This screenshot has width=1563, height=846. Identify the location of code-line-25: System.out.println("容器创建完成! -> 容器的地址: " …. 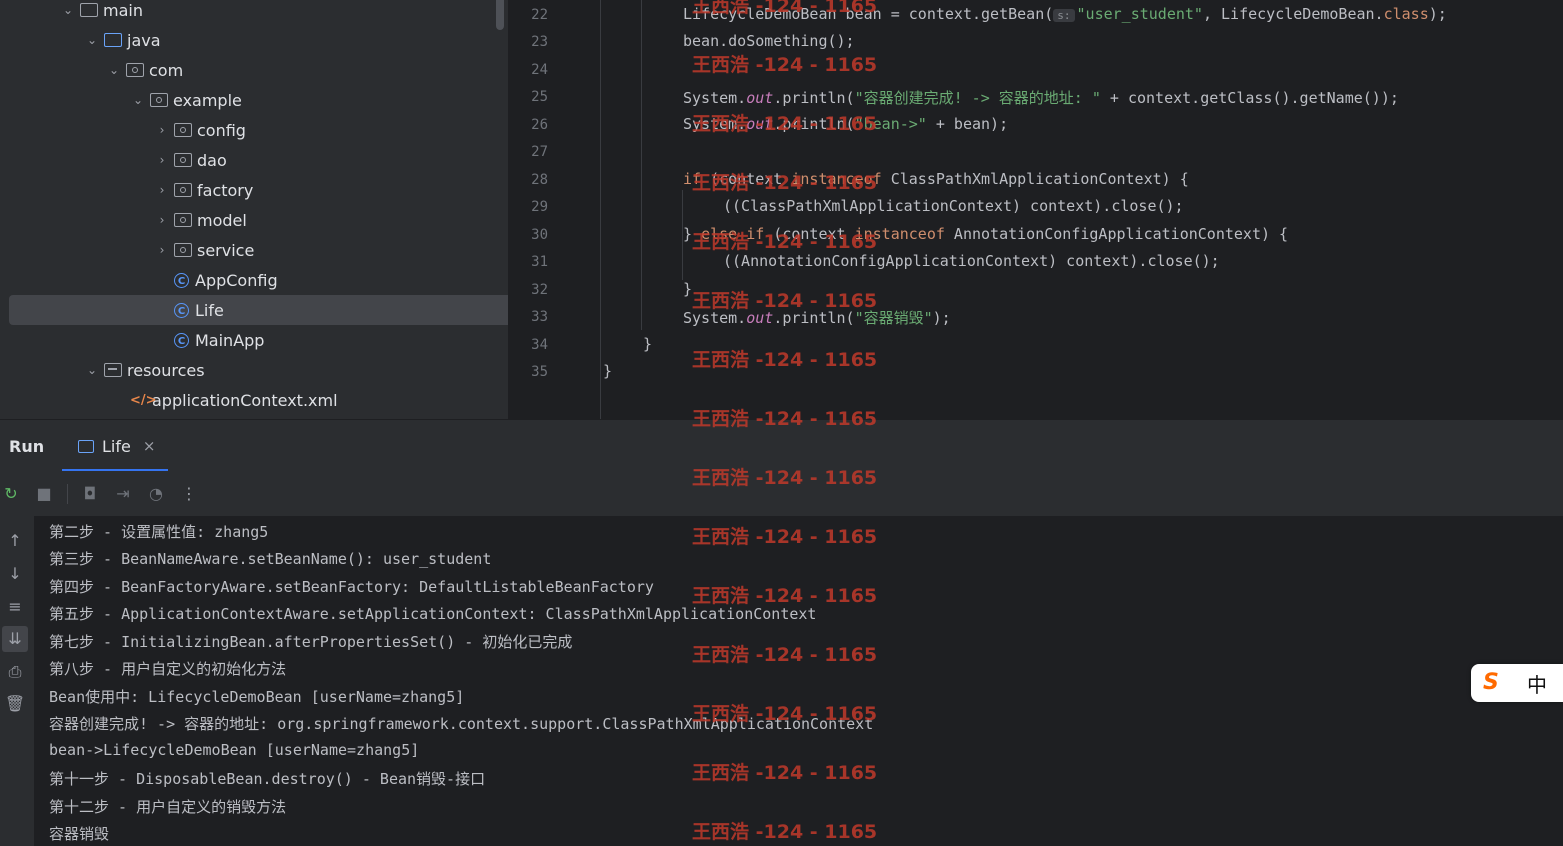
(1041, 98).